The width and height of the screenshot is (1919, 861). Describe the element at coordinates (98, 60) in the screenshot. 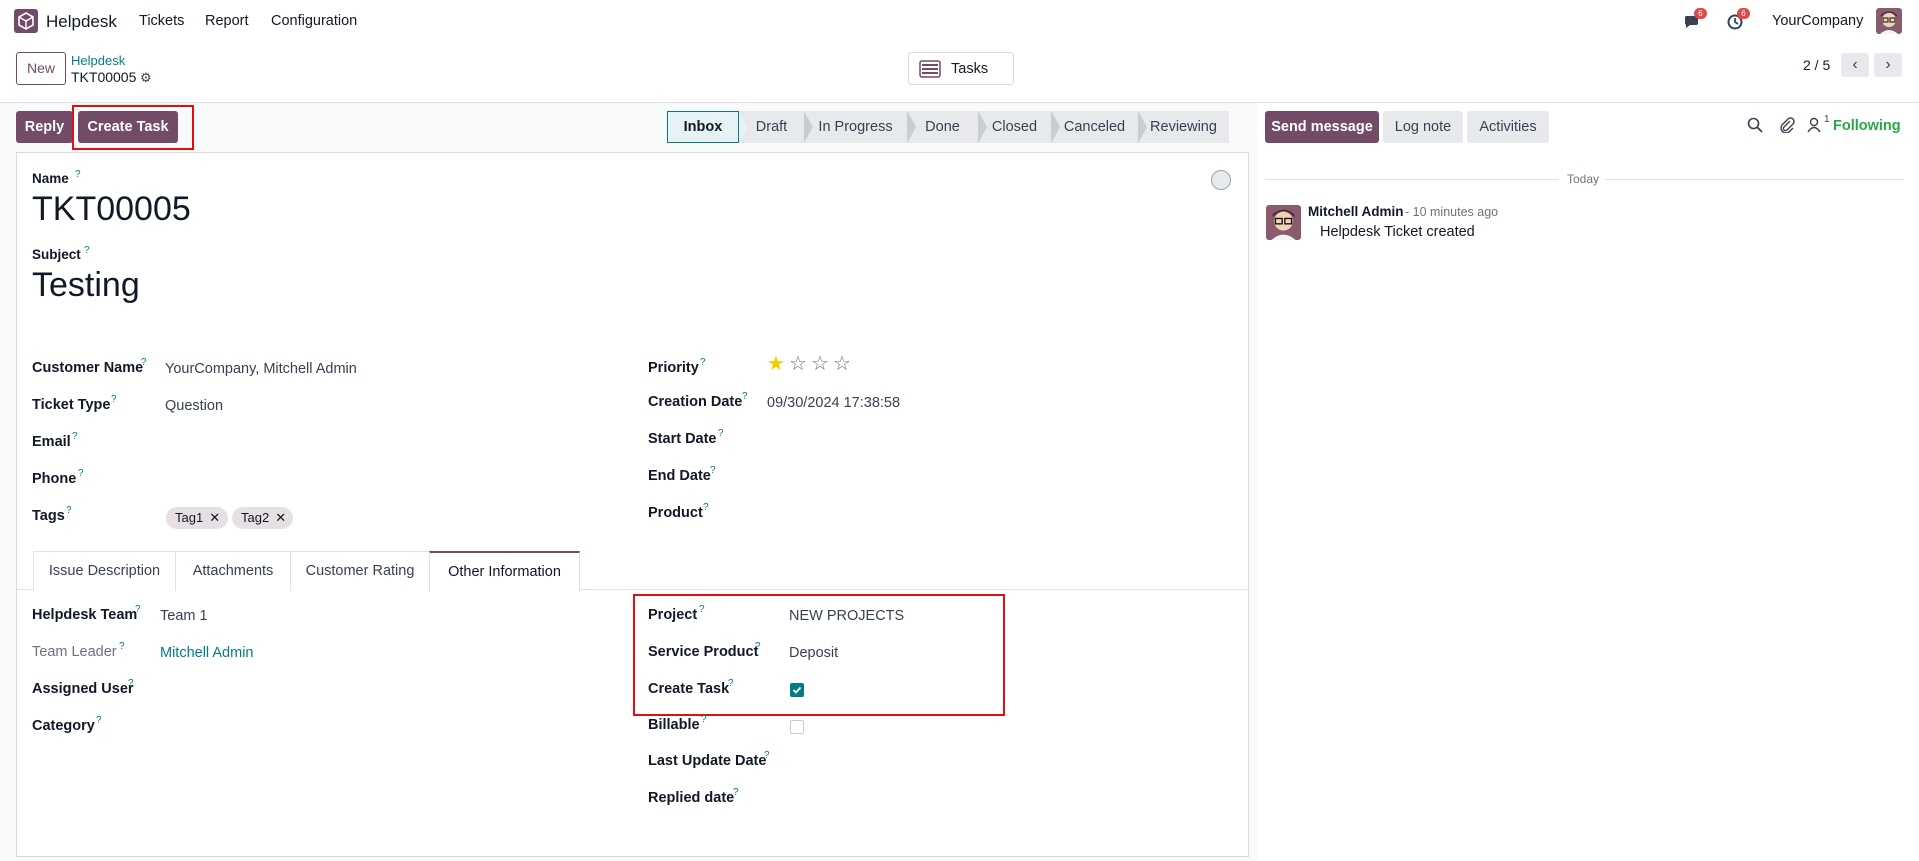

I see `breadcrumb-parent: Helpdesk` at that location.